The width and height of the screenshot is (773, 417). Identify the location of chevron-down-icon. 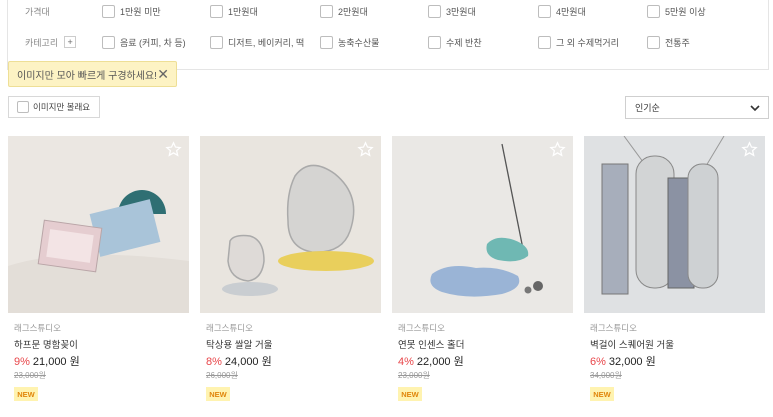
(755, 108).